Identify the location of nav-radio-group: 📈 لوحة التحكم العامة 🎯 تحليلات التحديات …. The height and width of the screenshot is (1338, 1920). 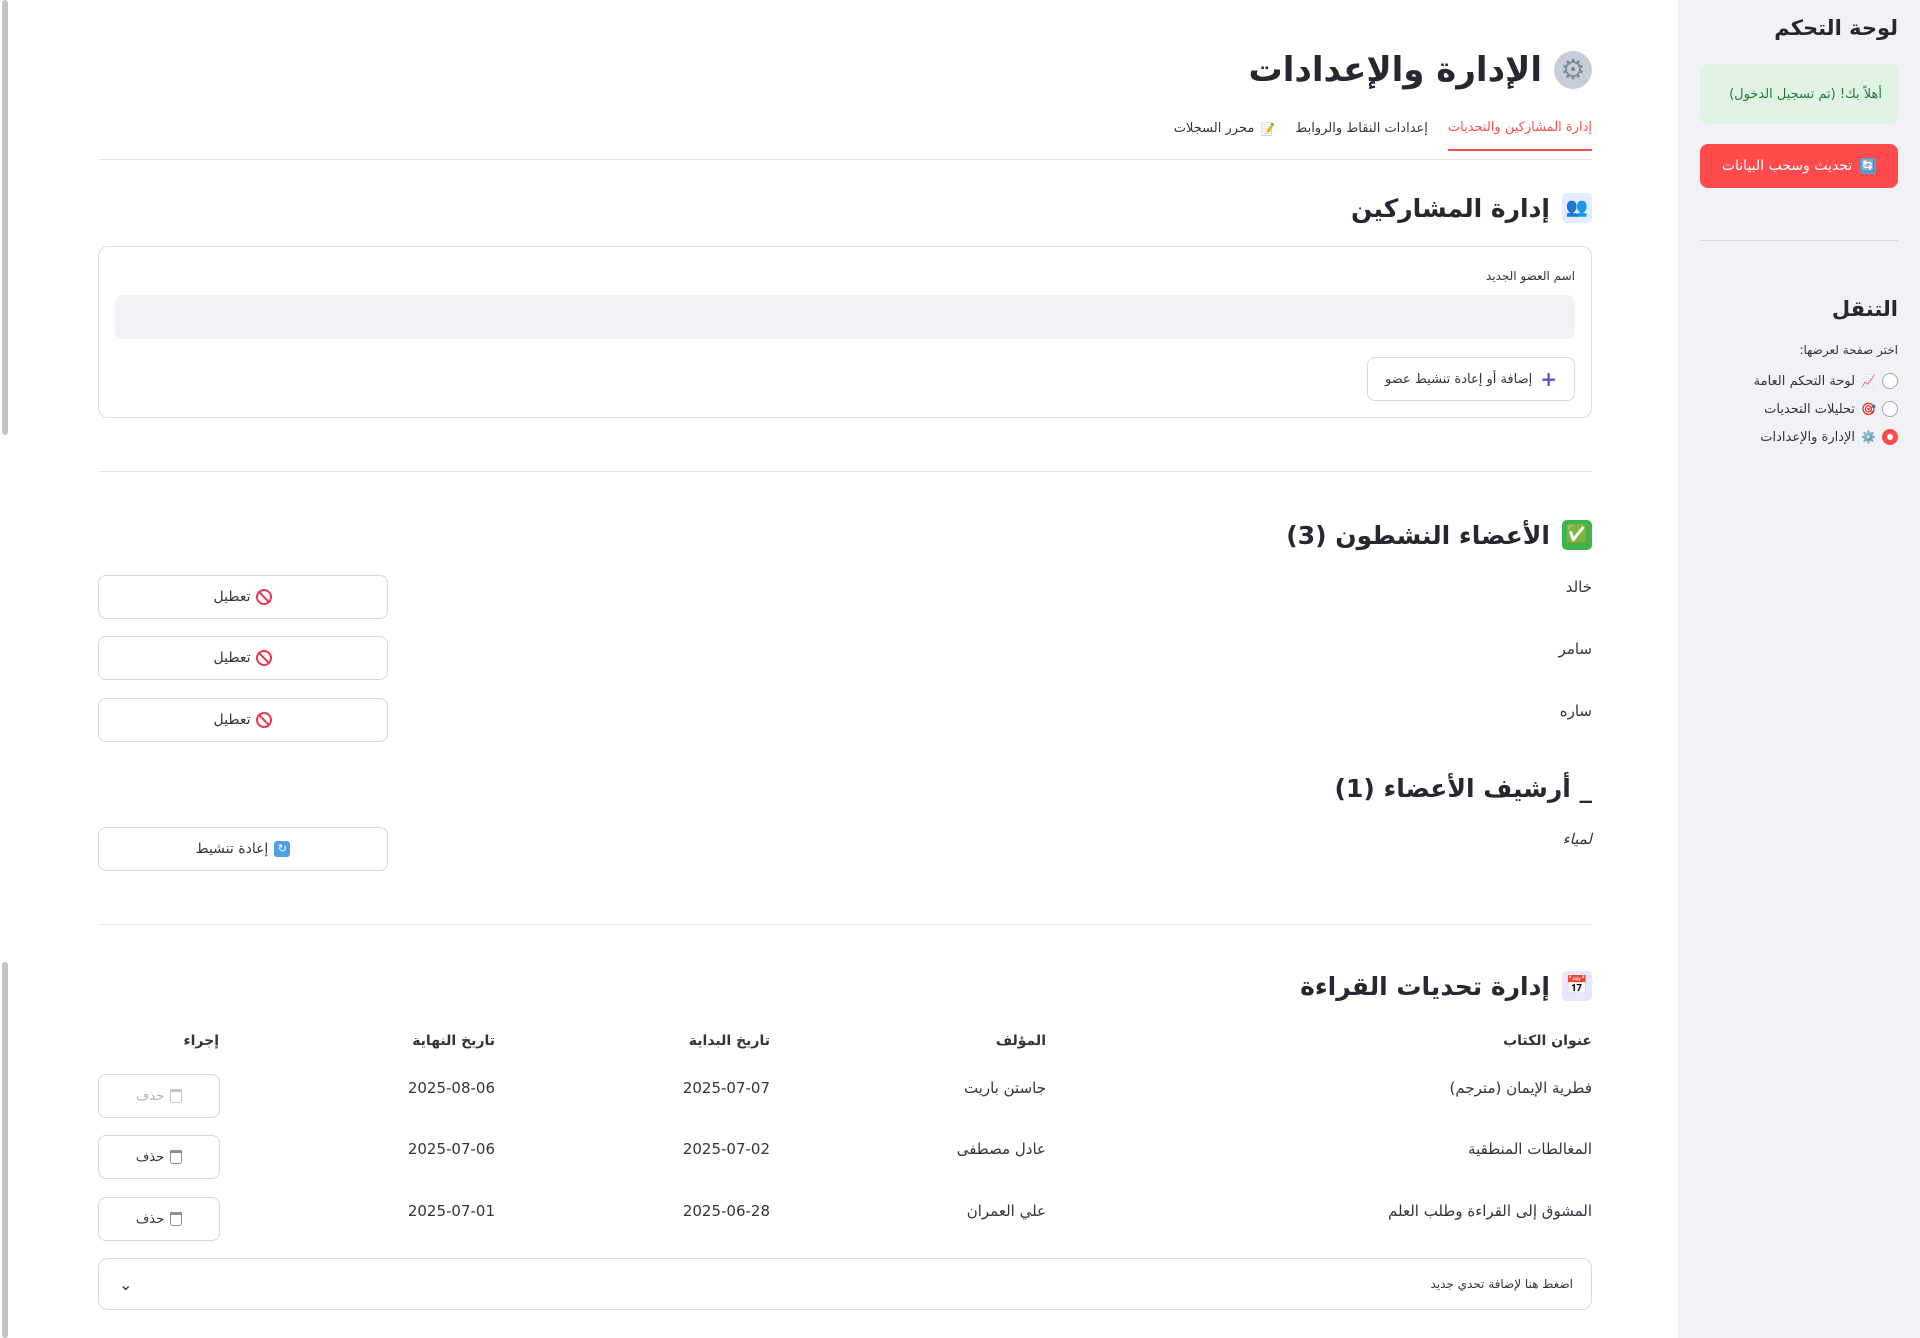
(1799, 409).